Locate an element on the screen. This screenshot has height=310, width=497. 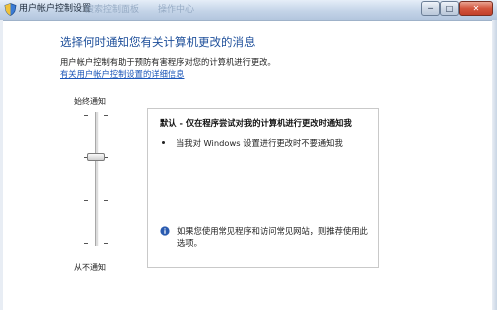
window-title: 用户帐户控制设置 is located at coordinates (55, 9).